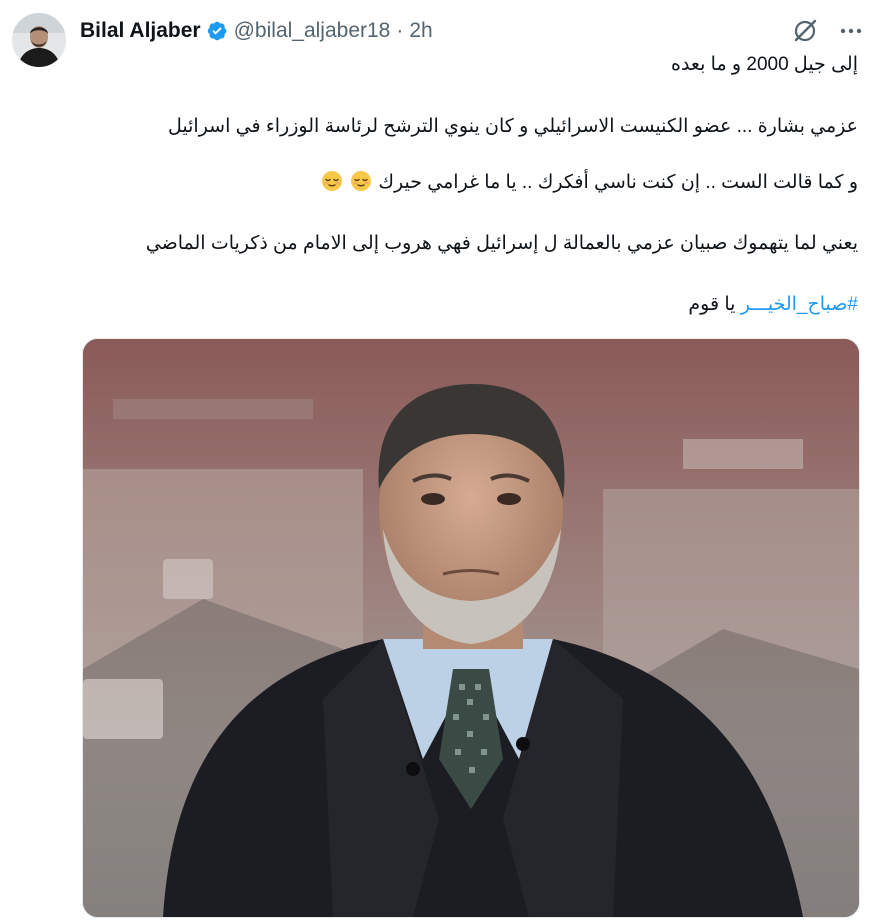 The image size is (878, 924). What do you see at coordinates (420, 31) in the screenshot?
I see `timestamp: 2h` at bounding box center [420, 31].